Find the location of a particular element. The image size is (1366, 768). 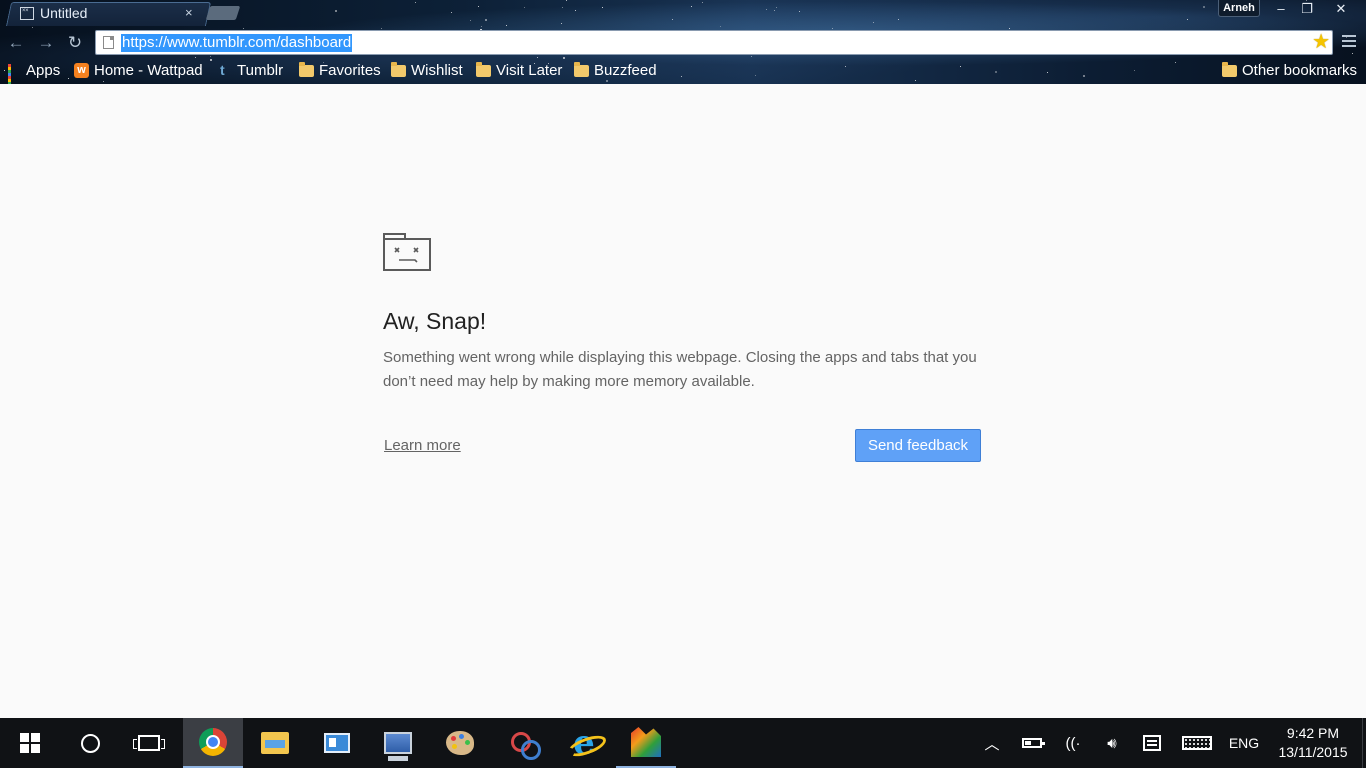

start-button is located at coordinates (30, 743).